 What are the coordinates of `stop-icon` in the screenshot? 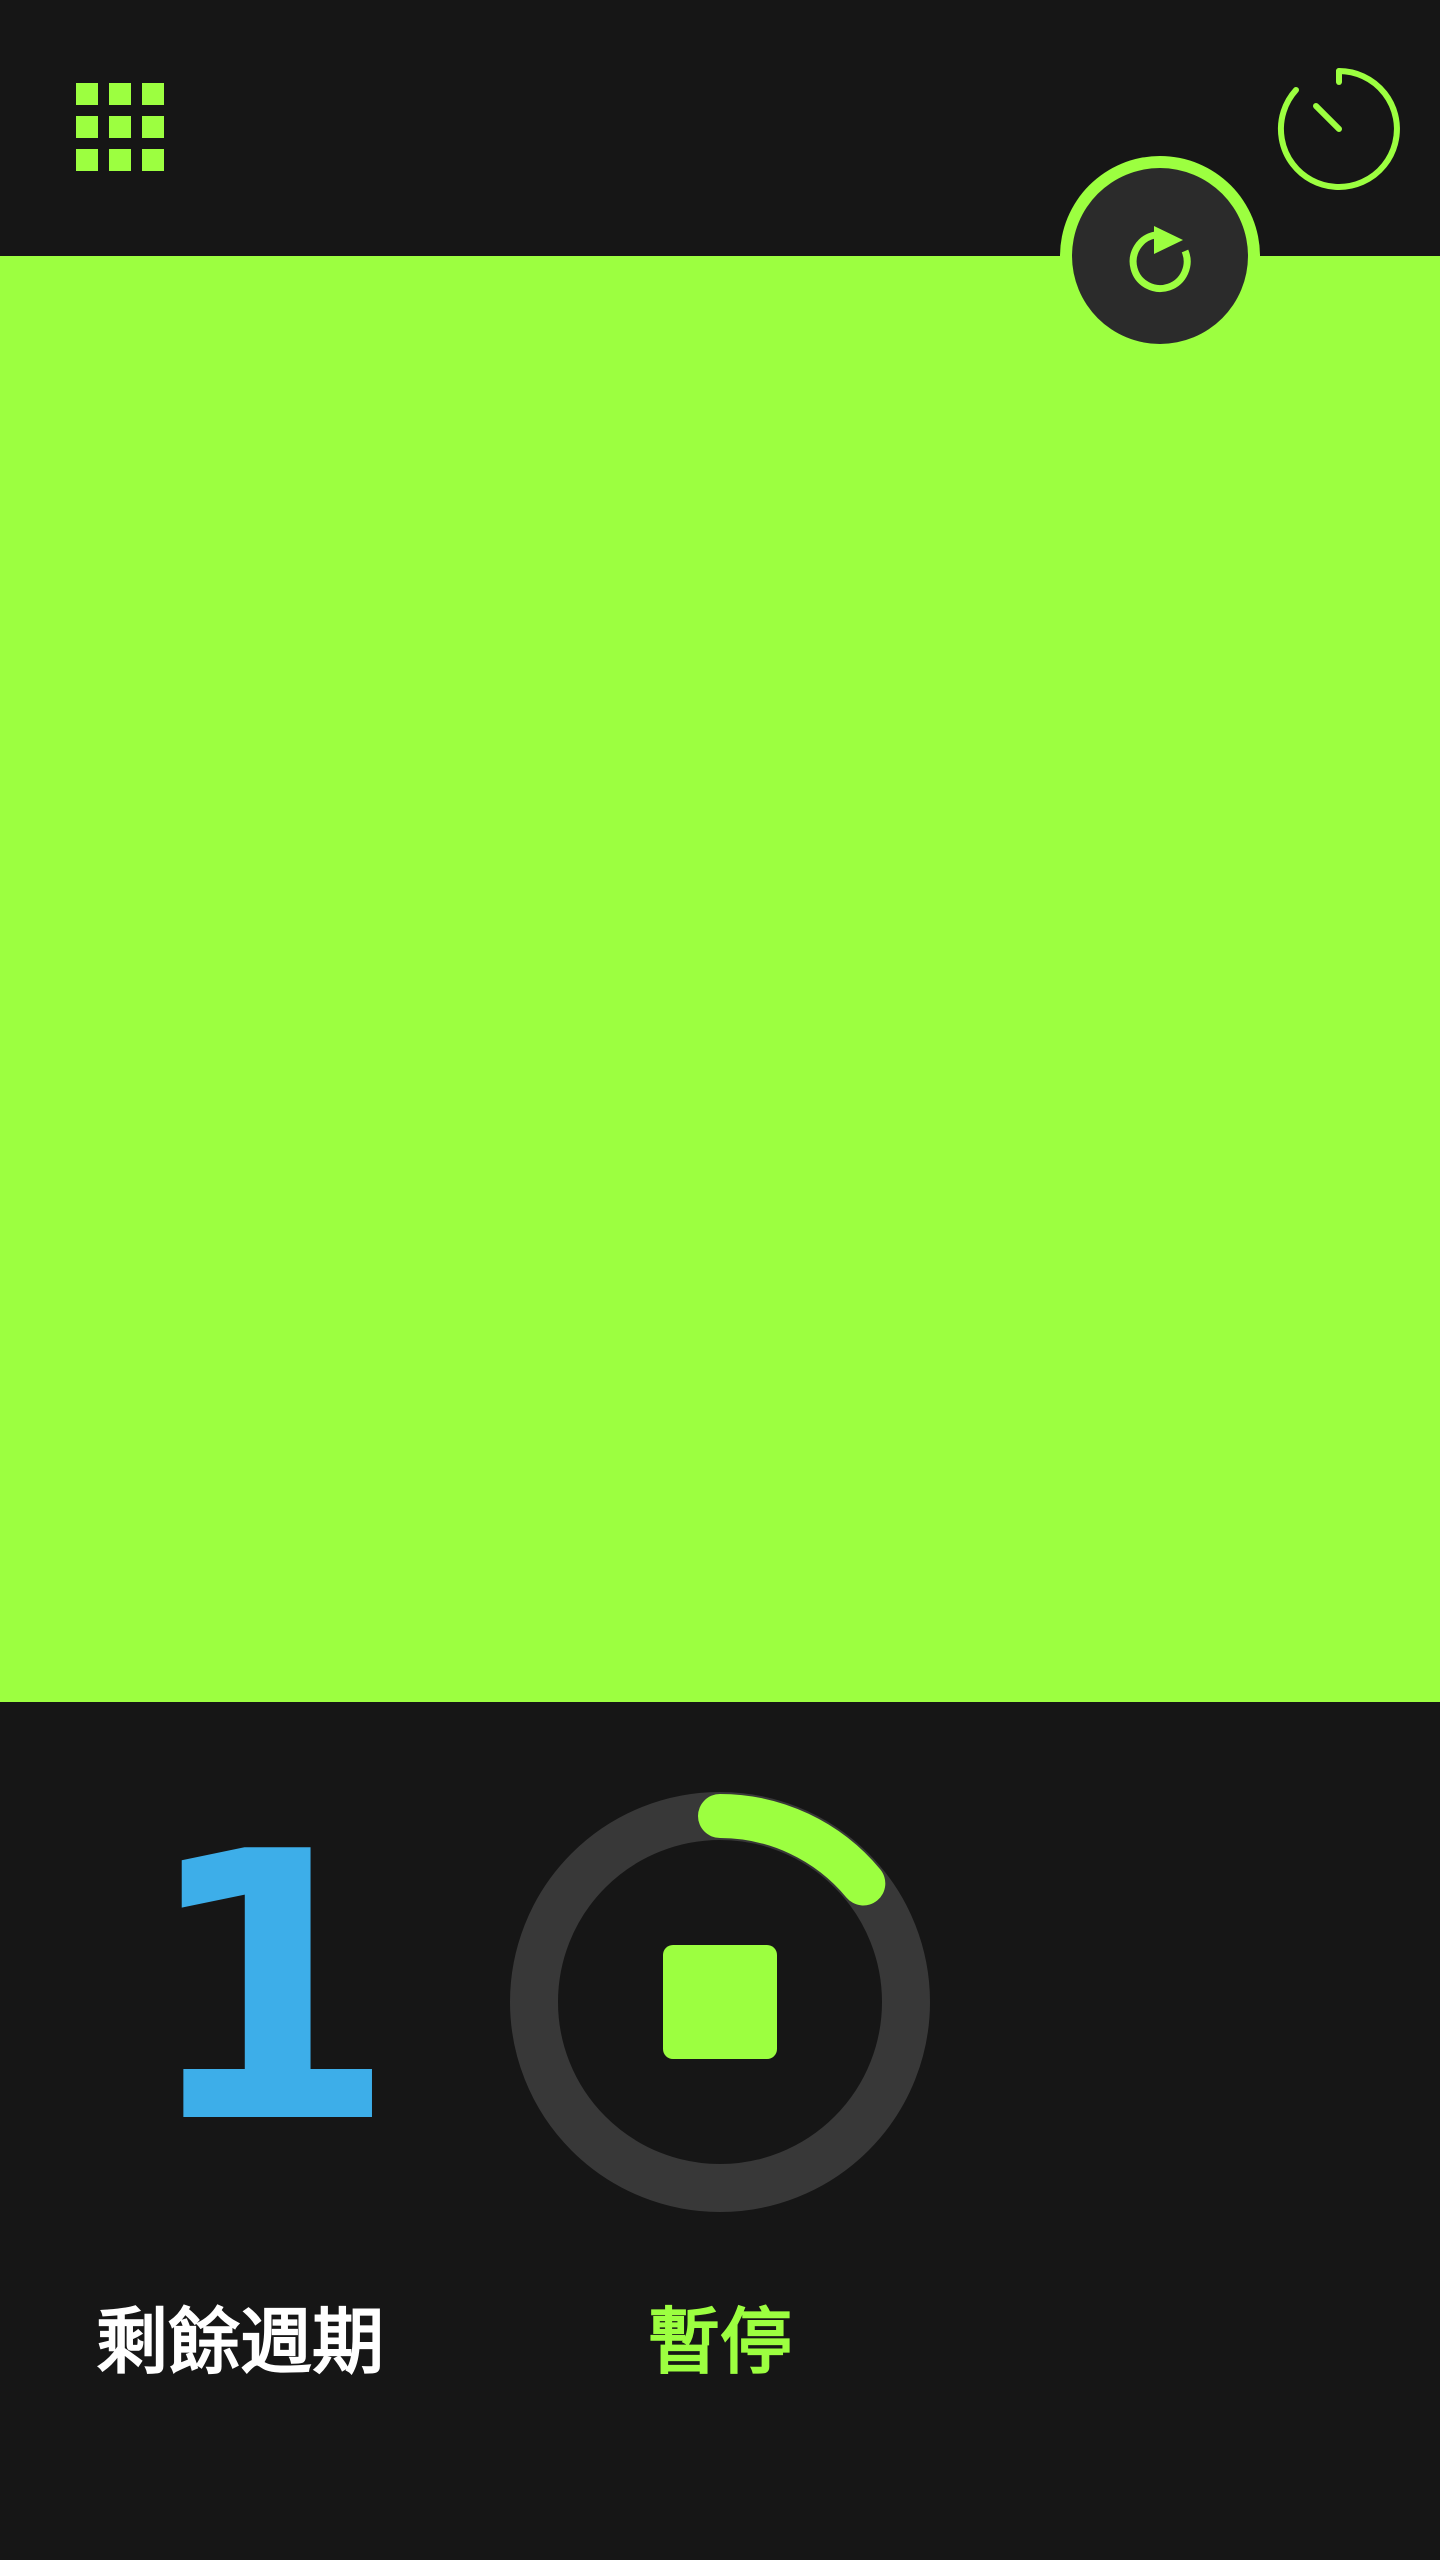 It's located at (720, 2002).